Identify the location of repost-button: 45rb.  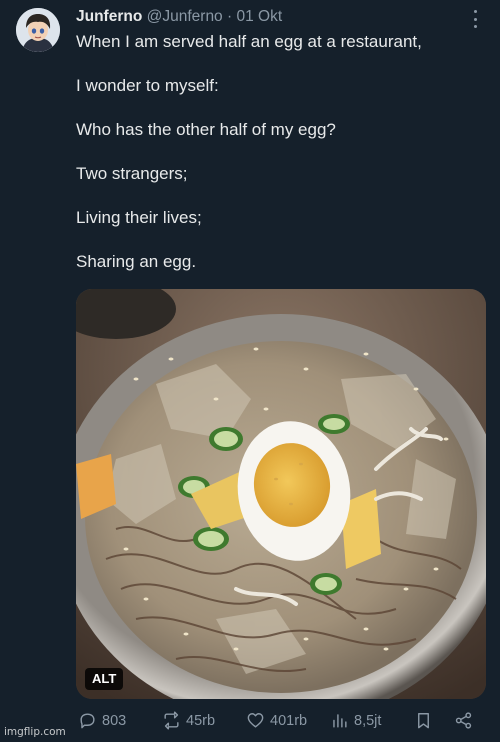
(188, 720).